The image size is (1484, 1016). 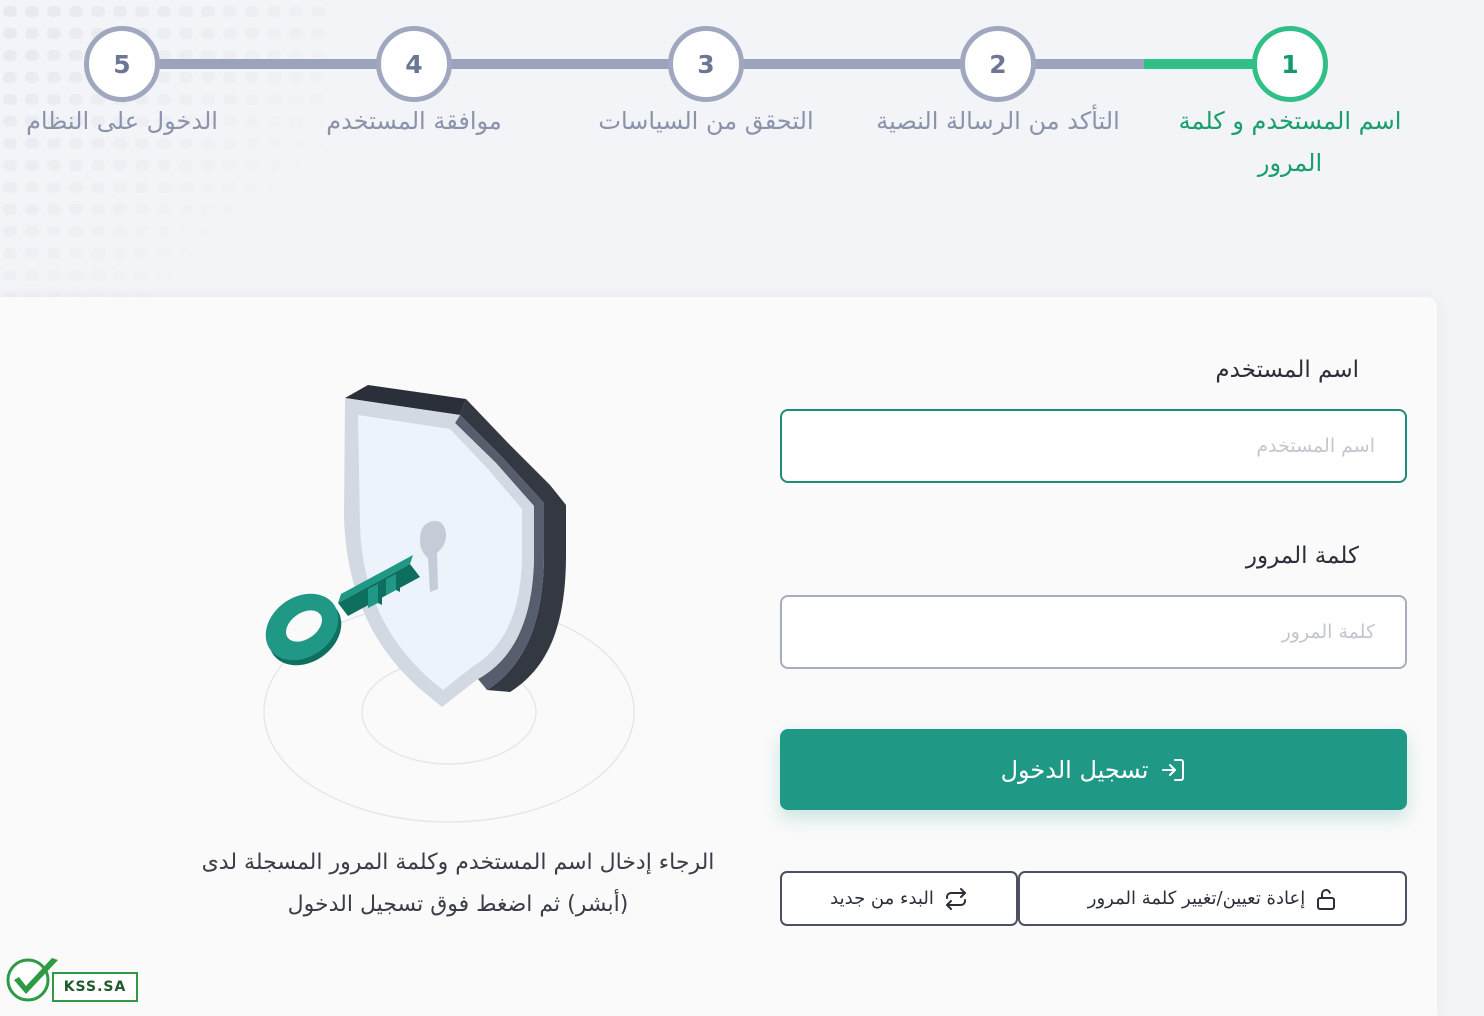 I want to click on step-3-circle: 3, so click(x=706, y=64).